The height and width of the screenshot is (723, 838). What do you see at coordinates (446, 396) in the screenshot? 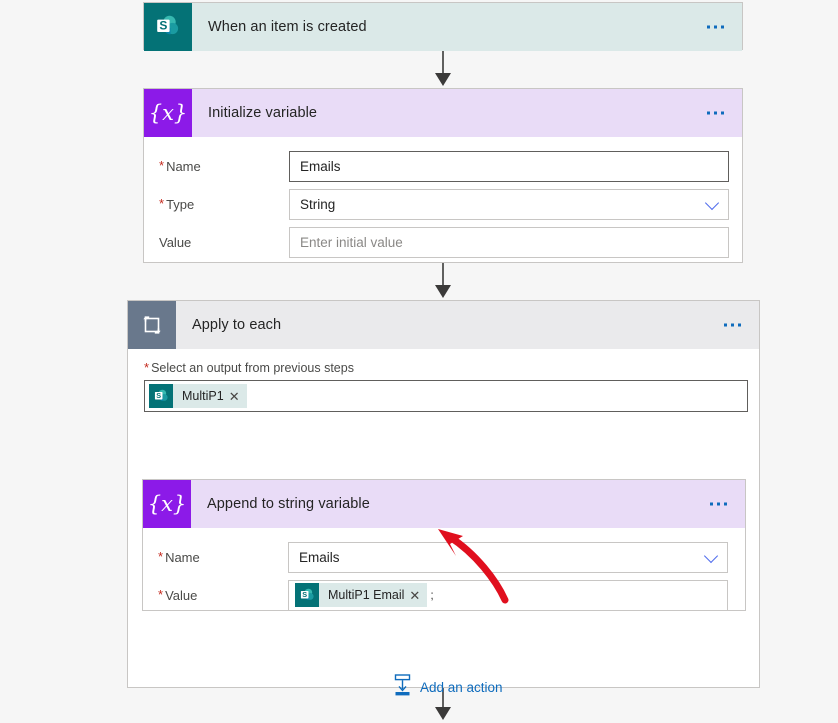
I see `loop-output-input: S MultiP1 ✕` at bounding box center [446, 396].